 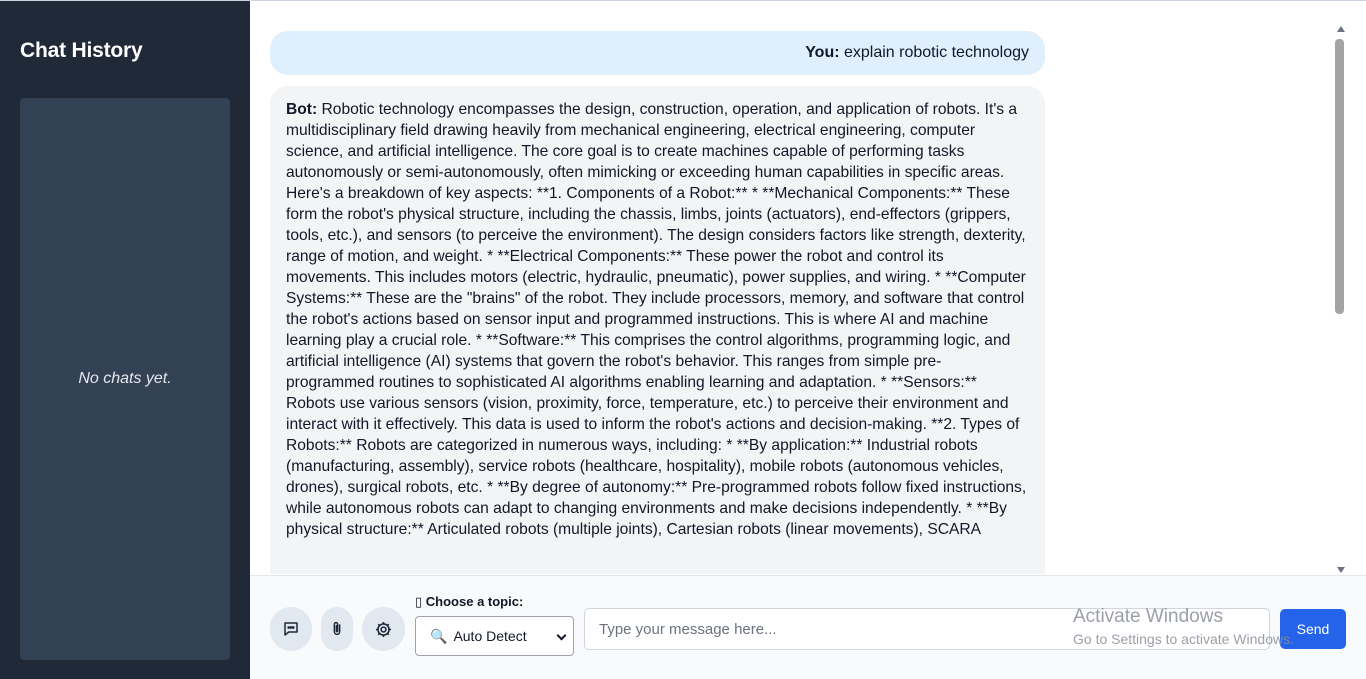 What do you see at coordinates (561, 635) in the screenshot?
I see `chevron-down-icon` at bounding box center [561, 635].